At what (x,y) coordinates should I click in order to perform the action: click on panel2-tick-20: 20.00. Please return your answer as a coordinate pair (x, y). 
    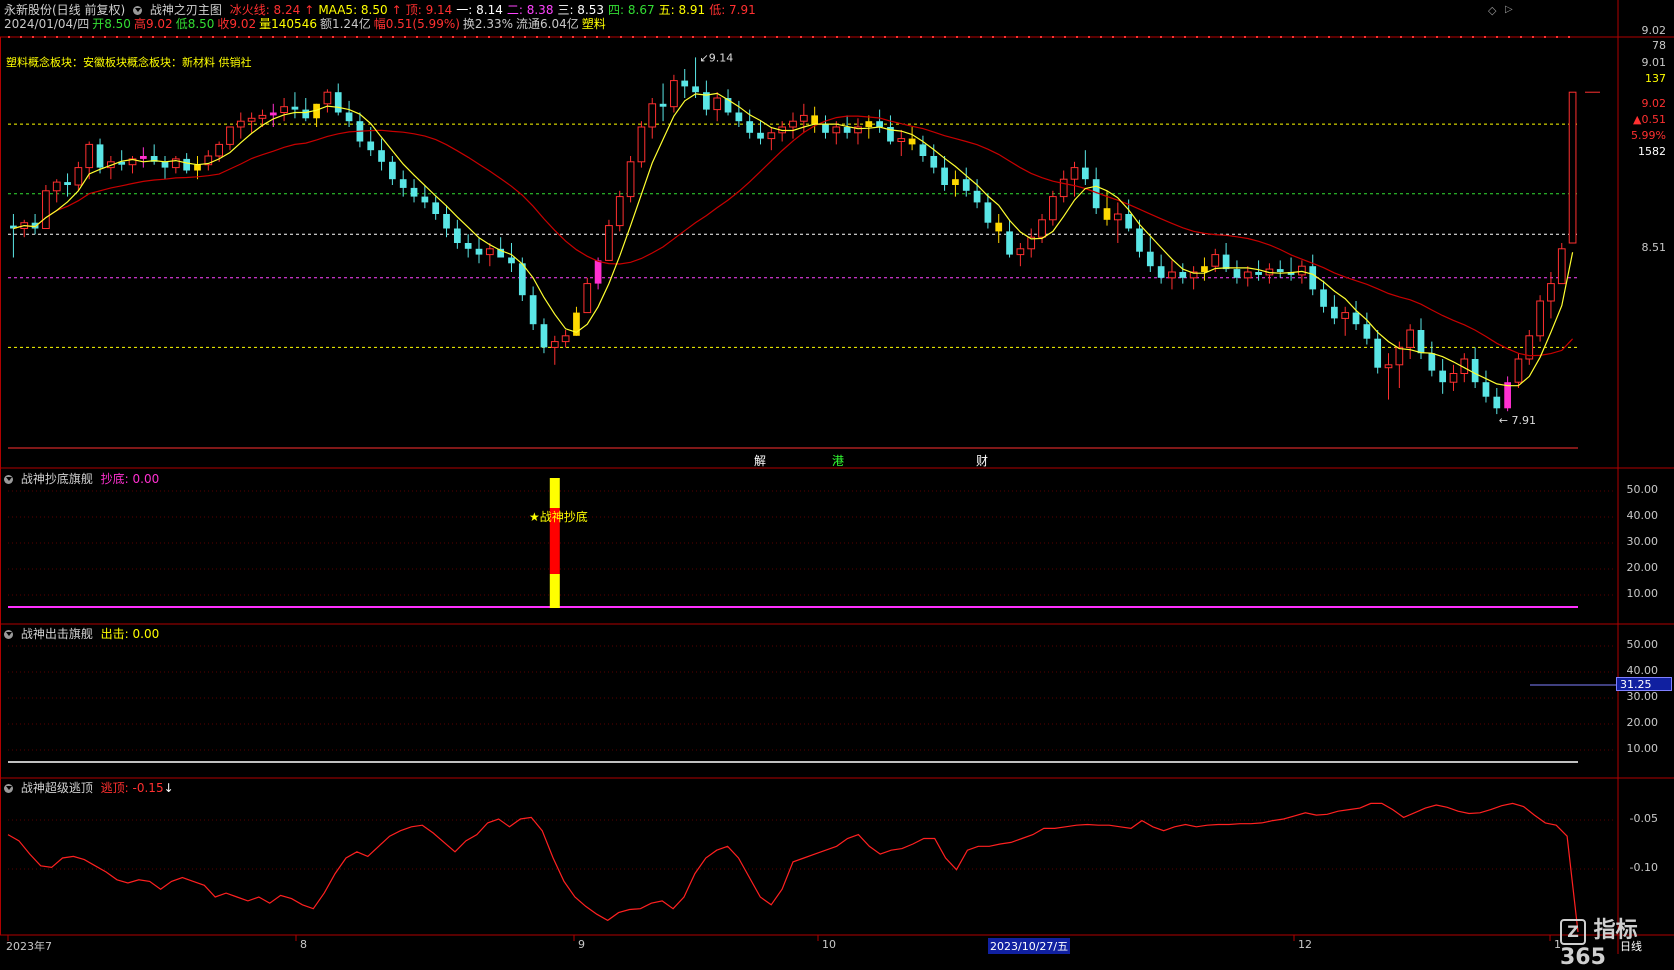
    Looking at the image, I should click on (1642, 722).